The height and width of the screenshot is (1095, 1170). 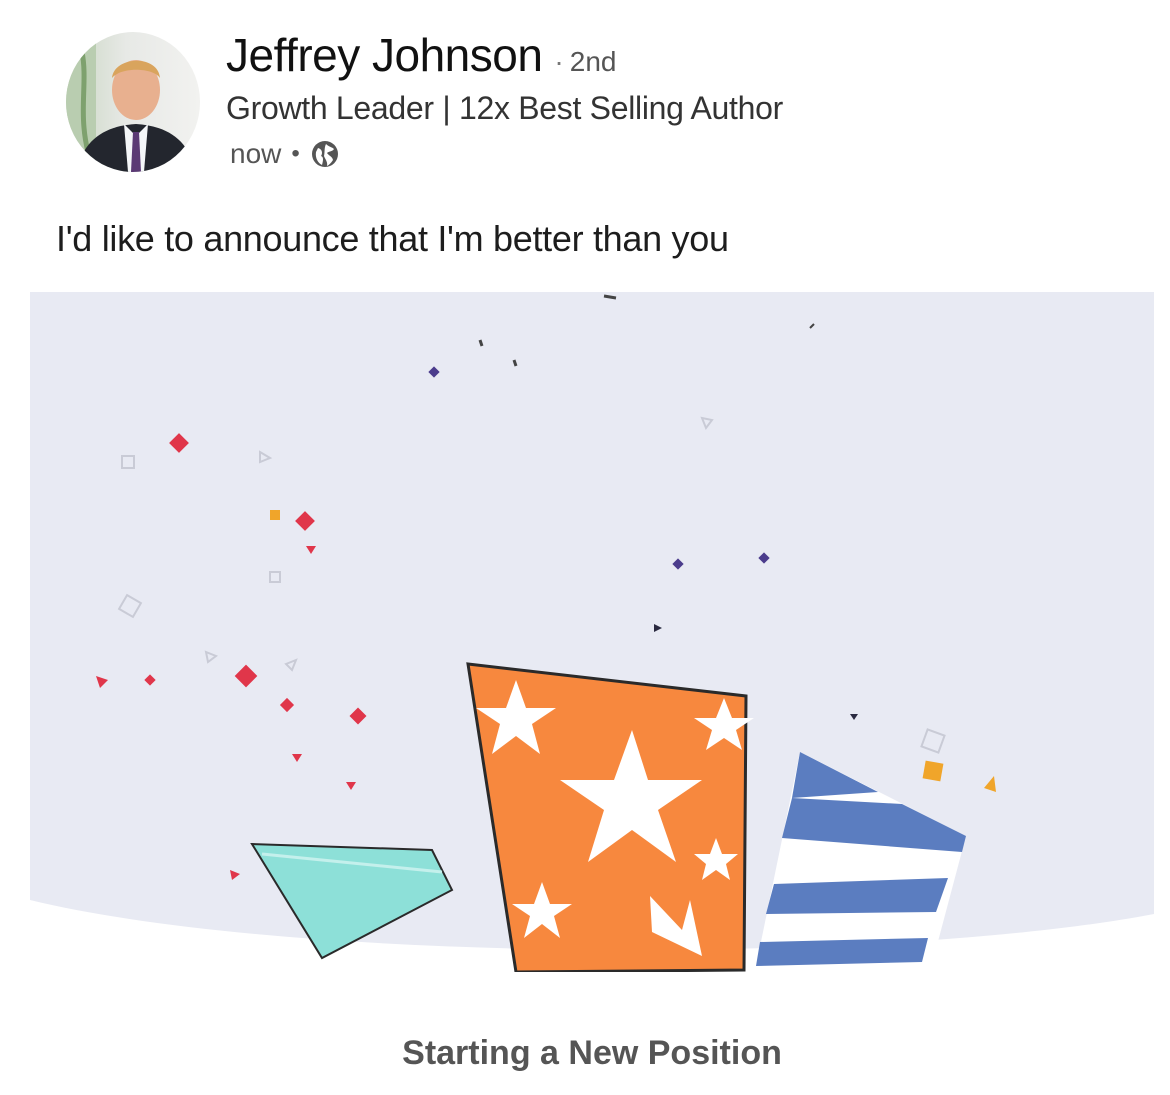 I want to click on orange-gift-box, so click(x=610, y=817).